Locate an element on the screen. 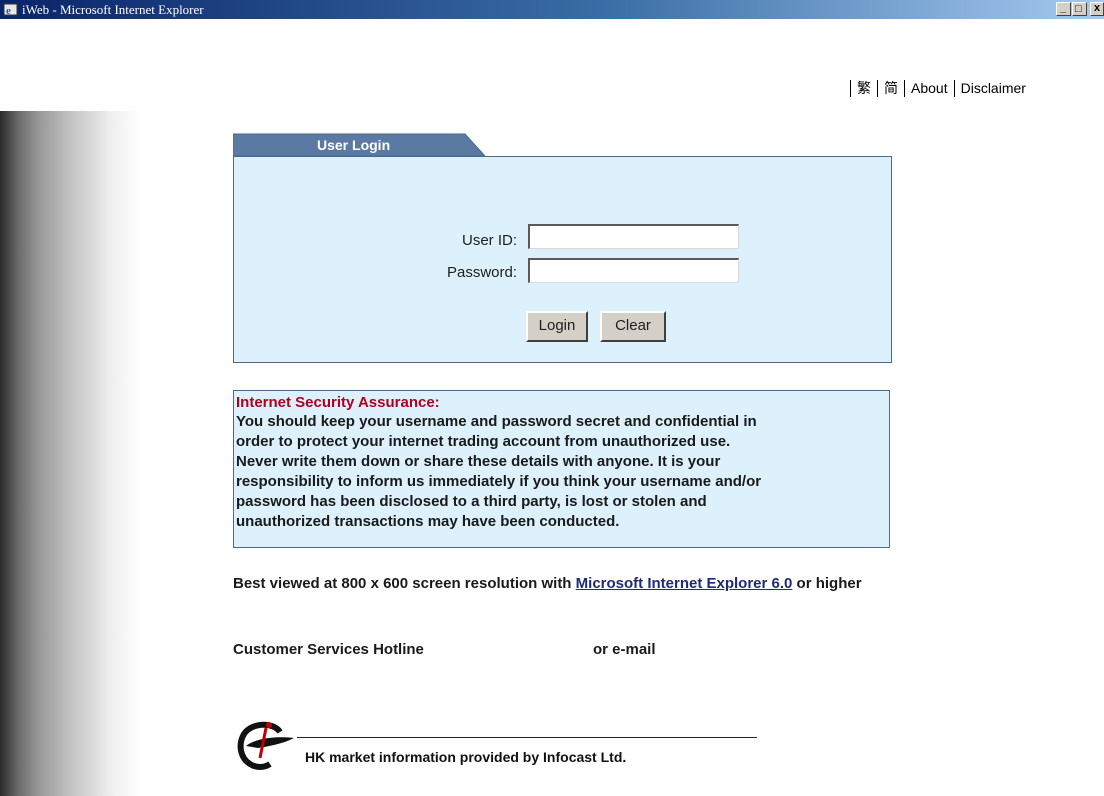 The image size is (1104, 796). password-input is located at coordinates (633, 270).